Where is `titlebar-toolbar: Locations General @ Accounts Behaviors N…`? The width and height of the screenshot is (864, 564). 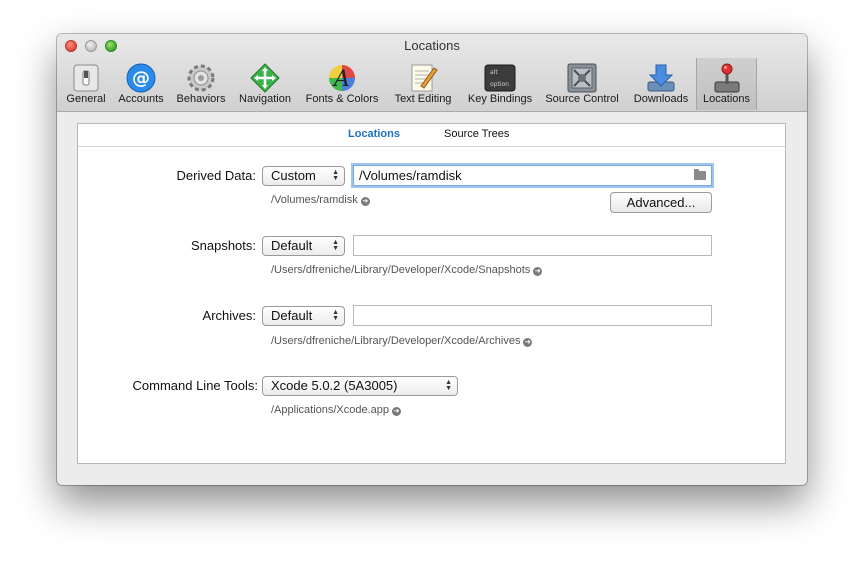 titlebar-toolbar: Locations General @ Accounts Behaviors N… is located at coordinates (432, 73).